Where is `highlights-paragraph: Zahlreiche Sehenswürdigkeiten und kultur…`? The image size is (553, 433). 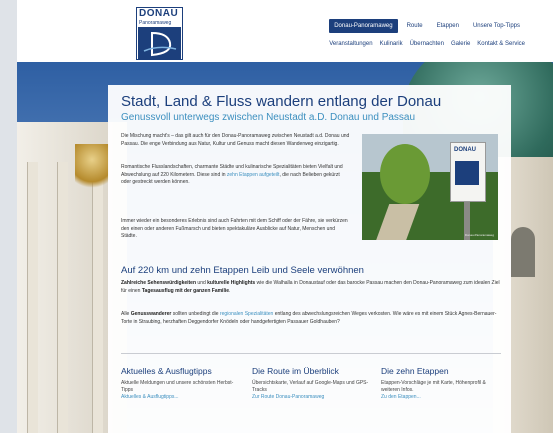 highlights-paragraph: Zahlreiche Sehenswürdigkeiten und kultur… is located at coordinates (310, 287).